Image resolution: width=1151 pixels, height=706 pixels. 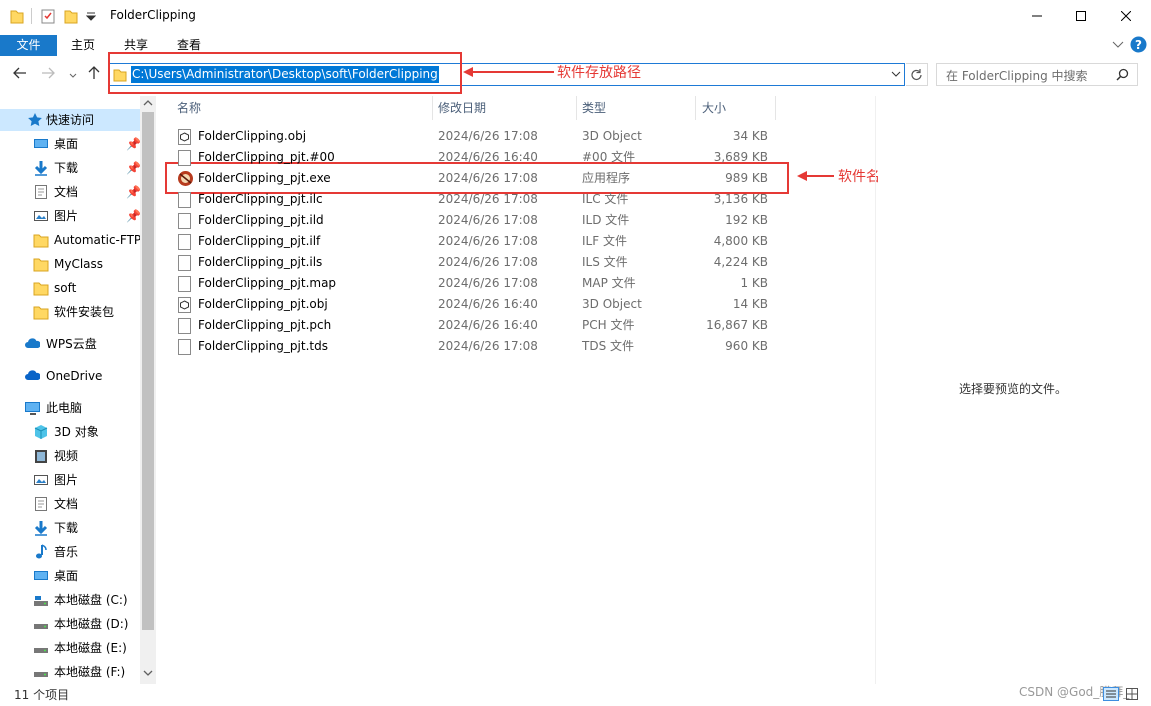 I want to click on close-icon, so click(x=1126, y=15).